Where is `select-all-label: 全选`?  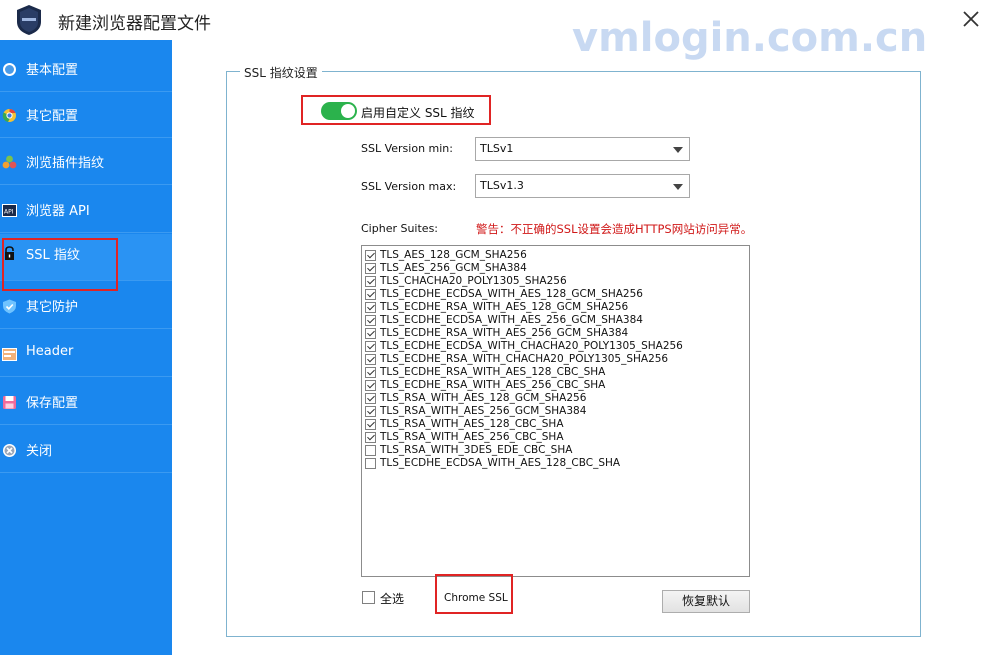 select-all-label: 全选 is located at coordinates (392, 599).